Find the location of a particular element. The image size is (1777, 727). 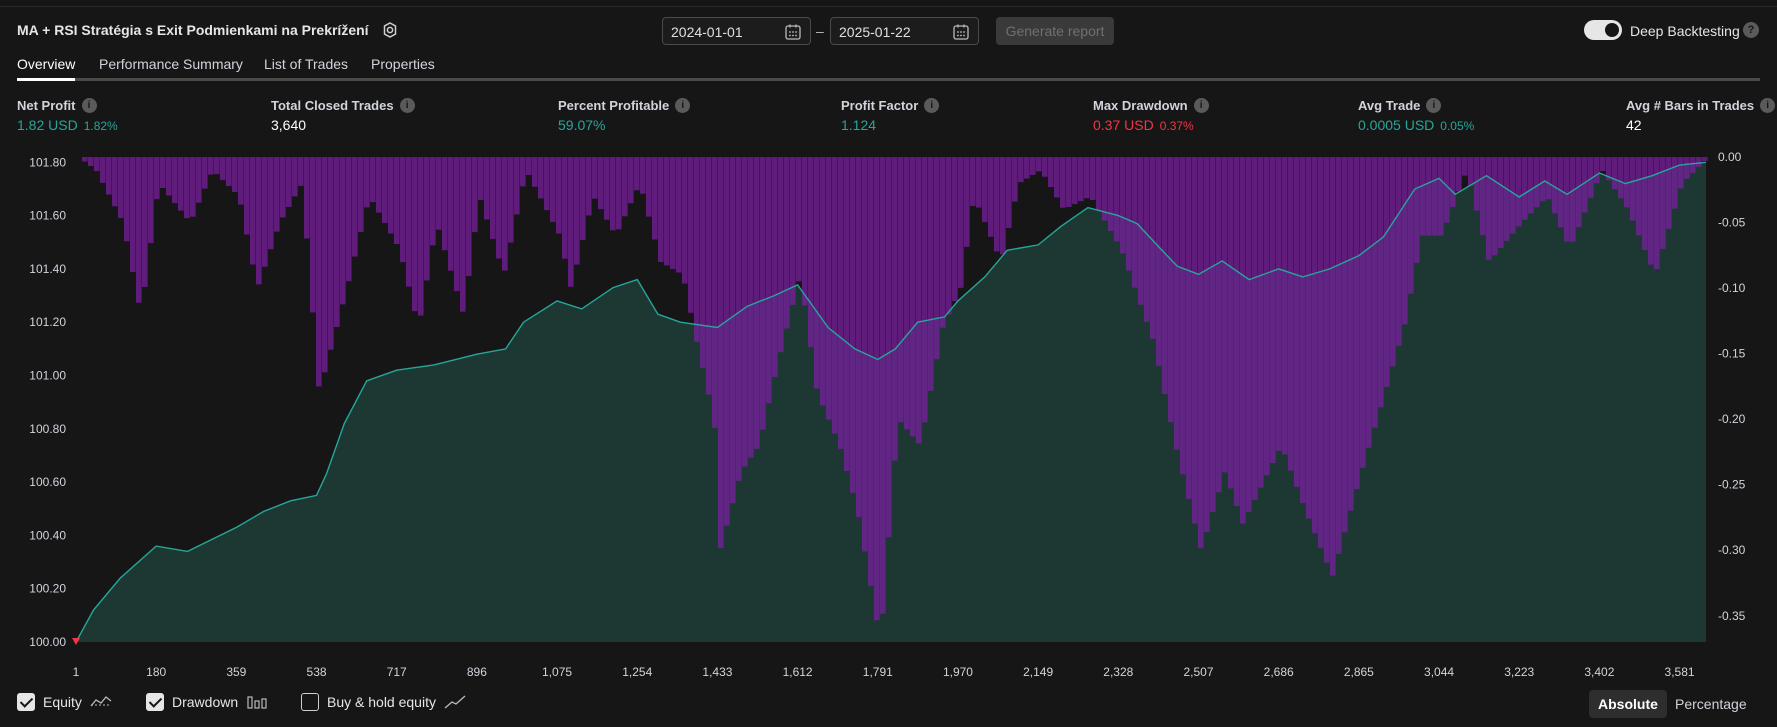

equity-label: Equity is located at coordinates (62, 702).